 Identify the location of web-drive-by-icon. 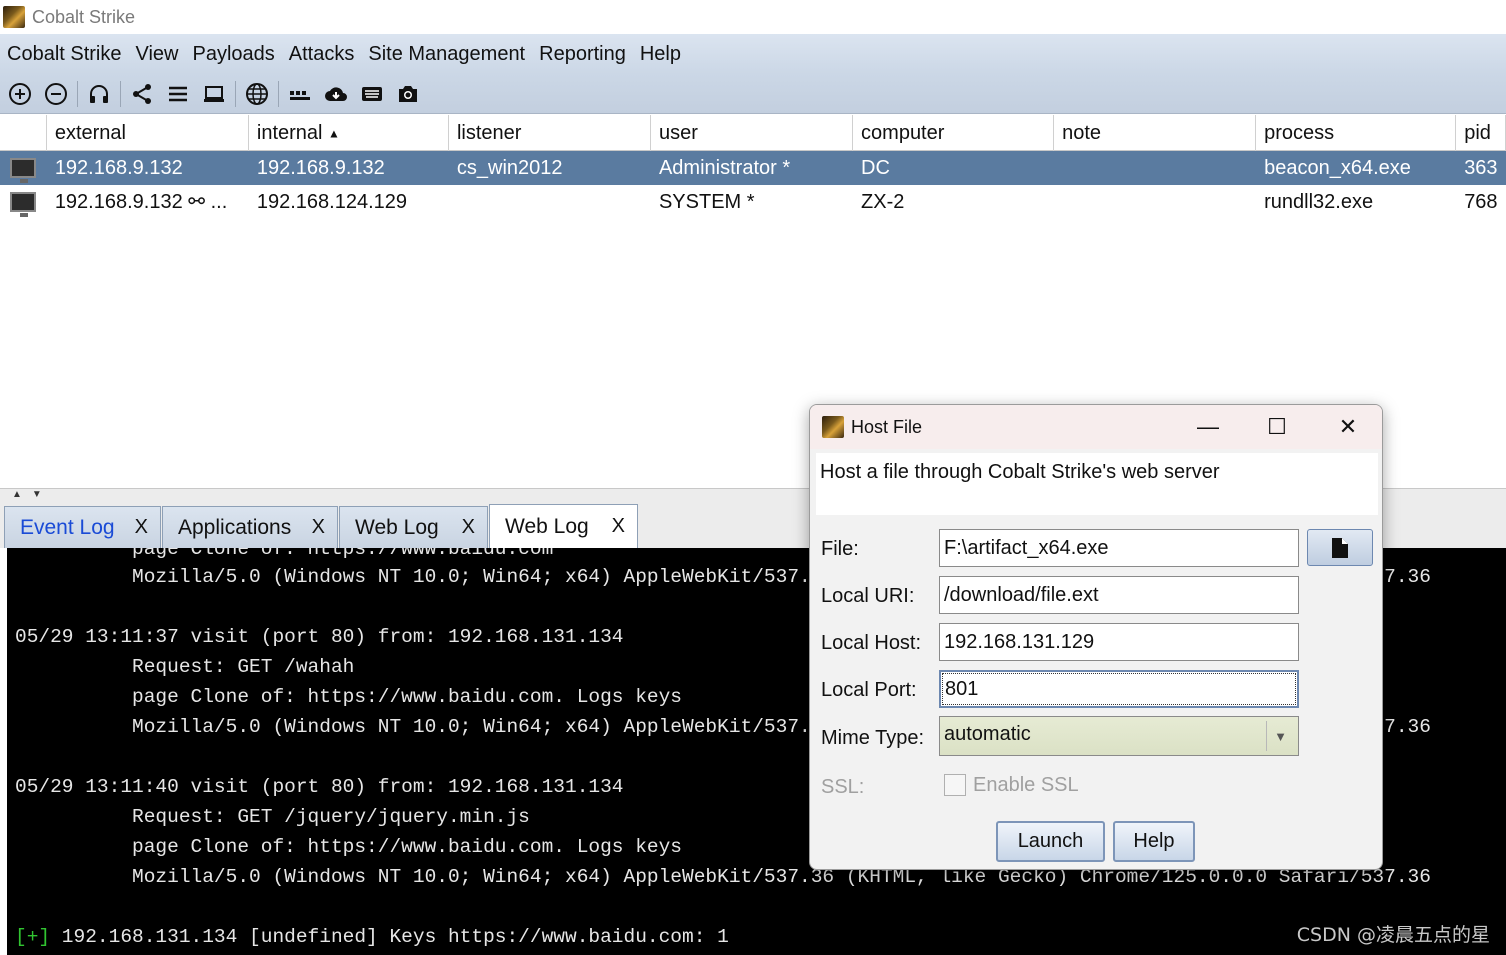
(257, 94).